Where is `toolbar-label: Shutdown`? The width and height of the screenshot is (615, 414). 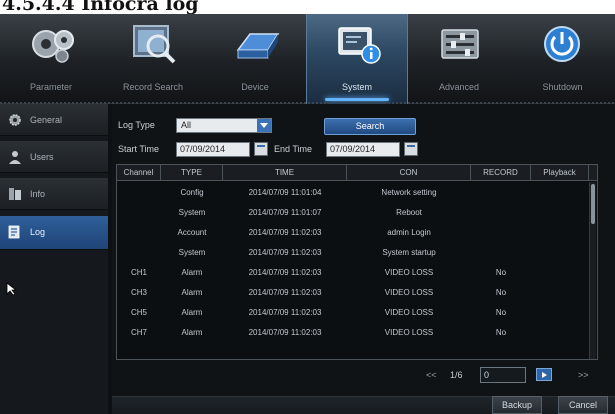 toolbar-label: Shutdown is located at coordinates (562, 87).